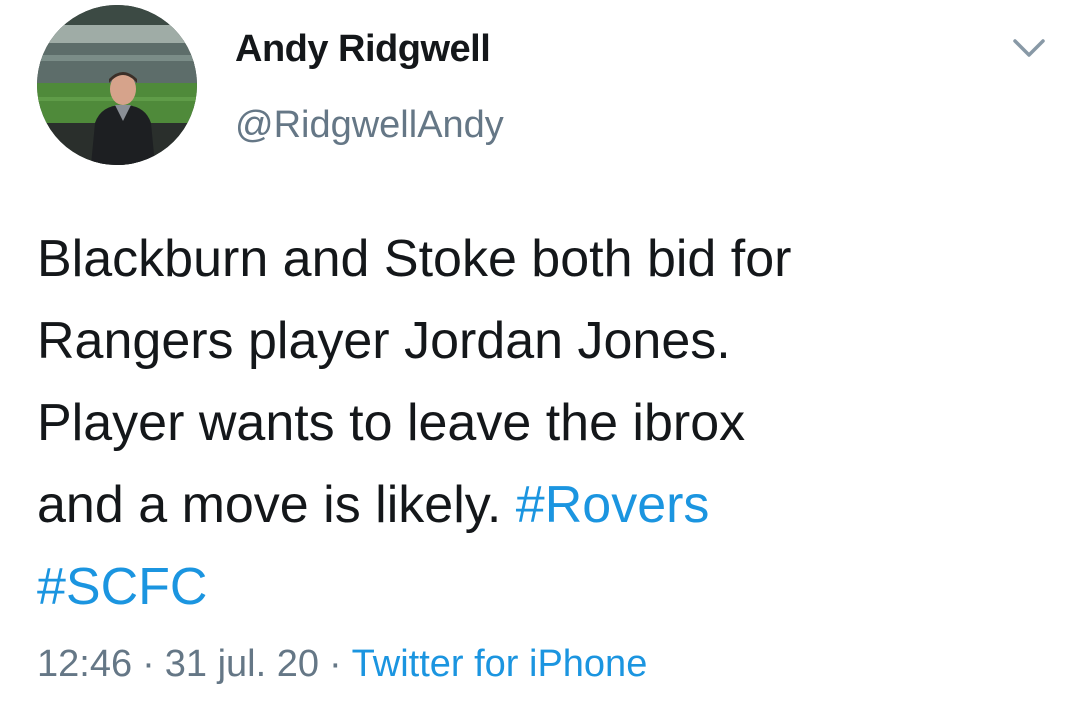  I want to click on hashtag-rovers: #Rovers, so click(613, 505).